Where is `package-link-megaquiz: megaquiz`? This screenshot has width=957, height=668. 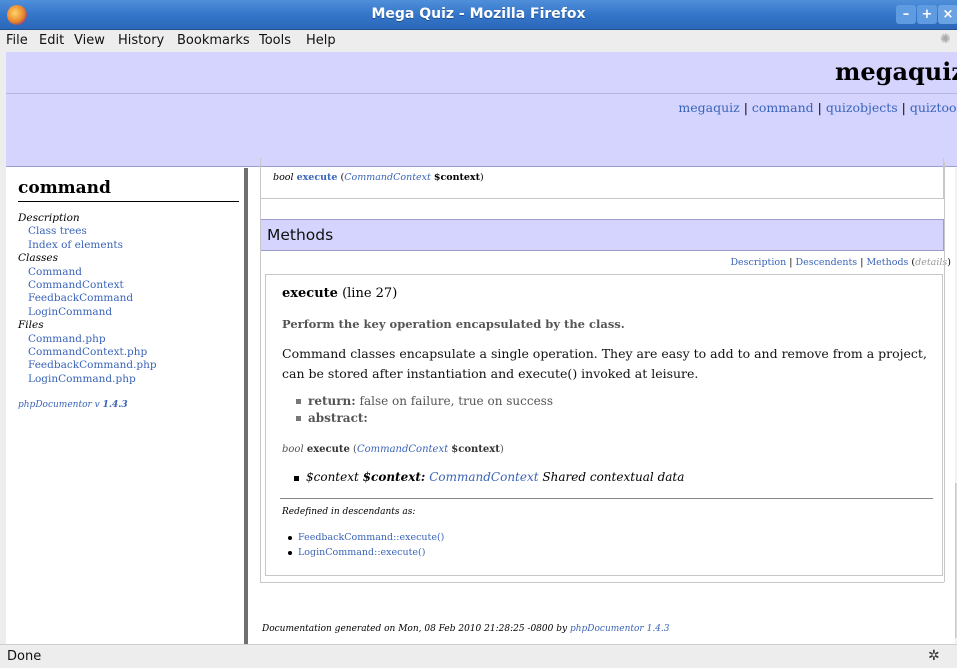
package-link-megaquiz: megaquiz is located at coordinates (708, 107).